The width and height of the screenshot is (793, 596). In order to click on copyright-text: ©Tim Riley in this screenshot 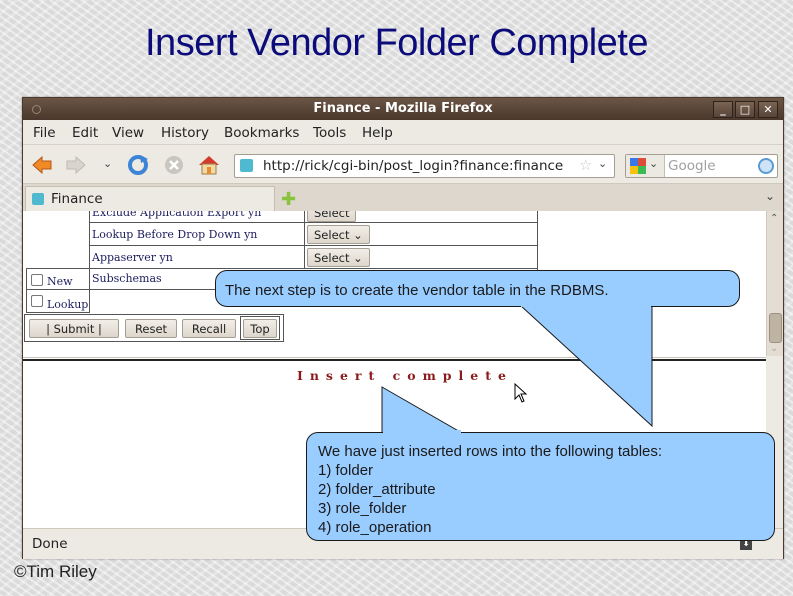, I will do `click(55, 571)`.